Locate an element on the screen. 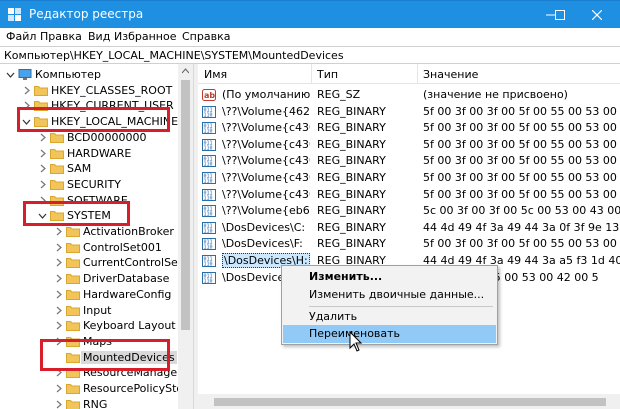 Image resolution: width=620 pixels, height=409 pixels. tree-item-label: HardwareConfig is located at coordinates (127, 294).